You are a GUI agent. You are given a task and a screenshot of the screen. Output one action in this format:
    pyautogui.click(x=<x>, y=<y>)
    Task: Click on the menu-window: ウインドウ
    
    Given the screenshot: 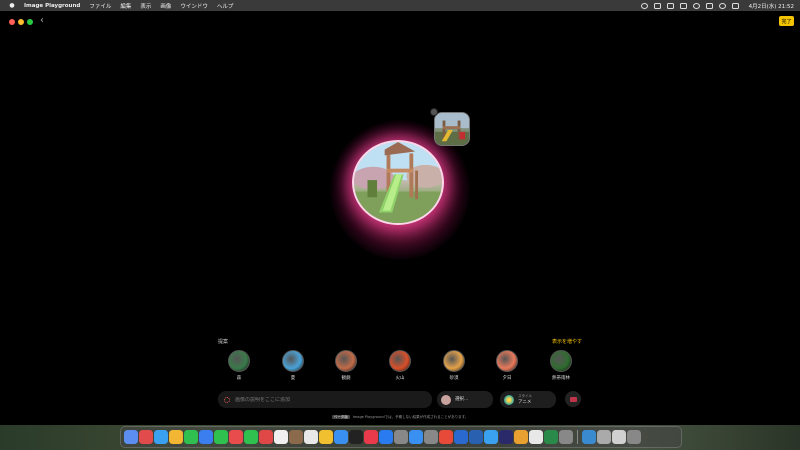 What is the action you would take?
    pyautogui.click(x=194, y=6)
    